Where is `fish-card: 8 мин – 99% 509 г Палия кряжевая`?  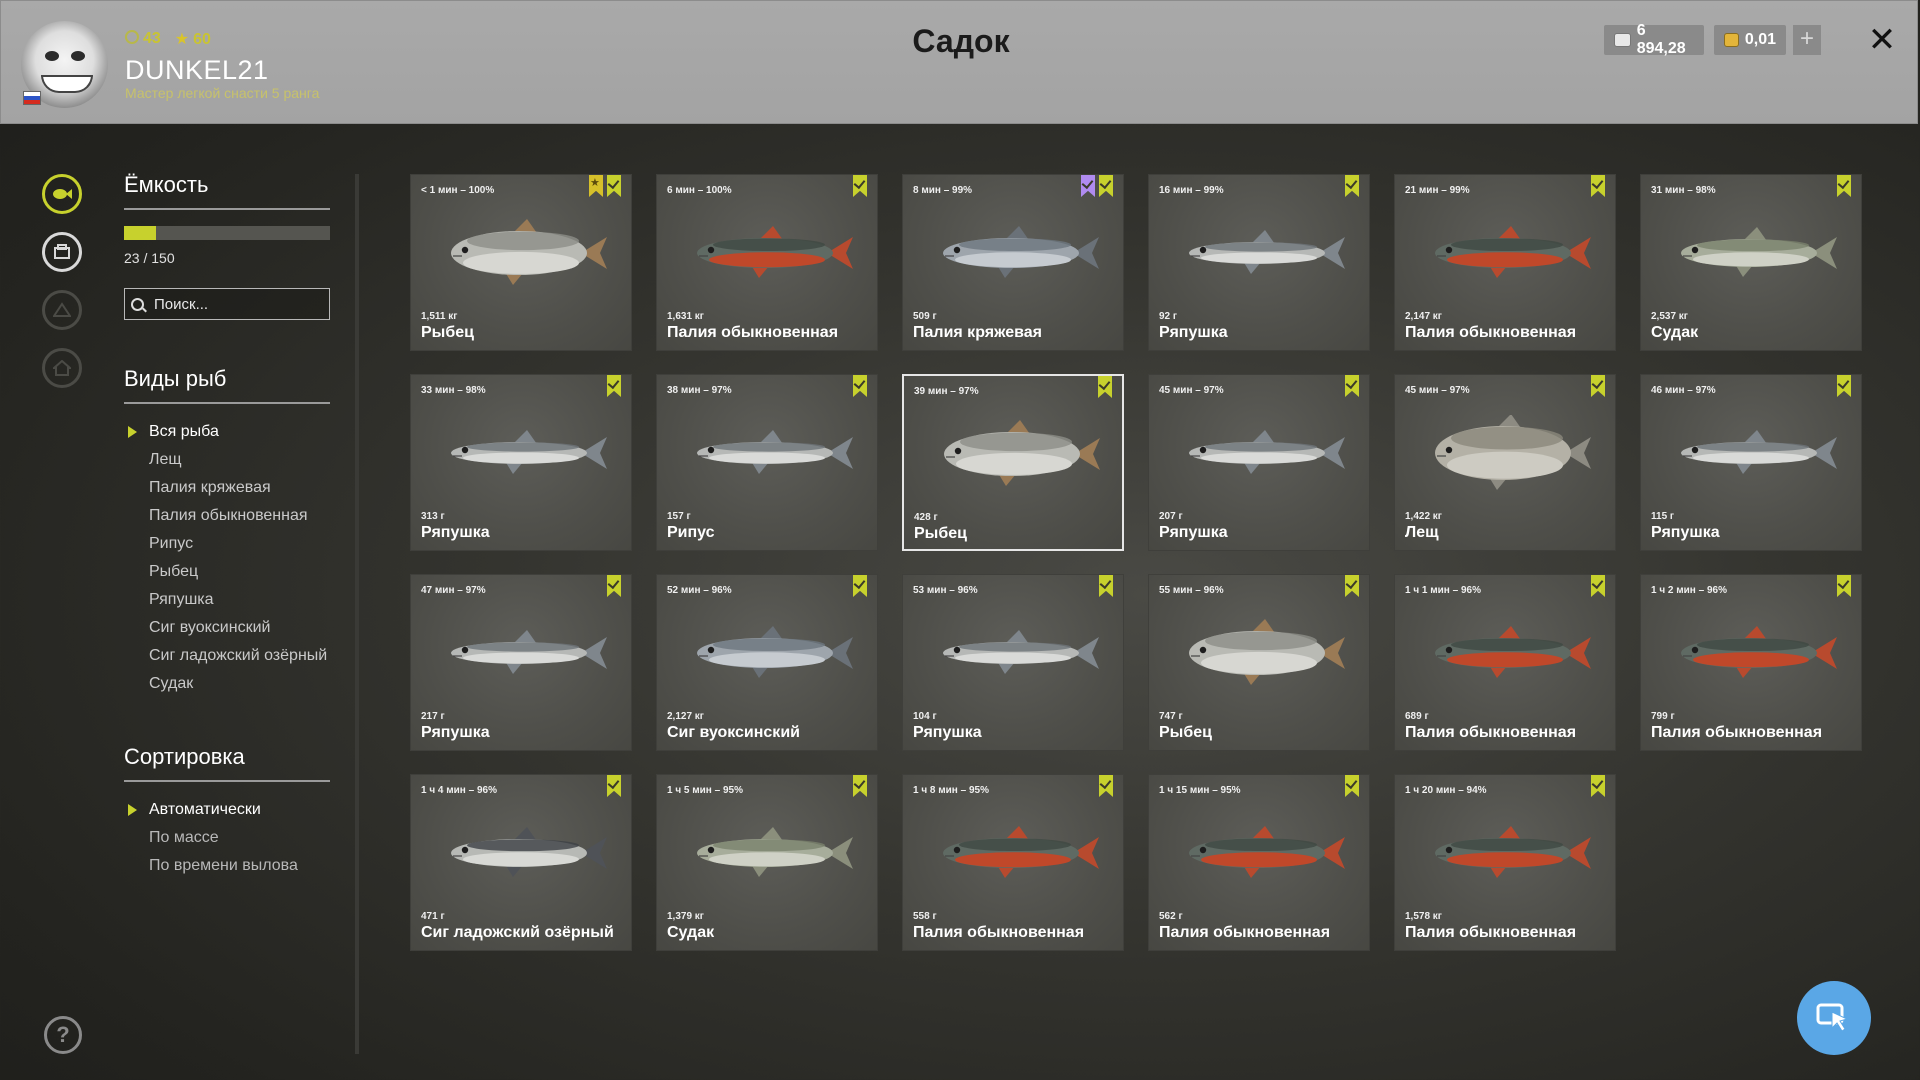 fish-card: 8 мин – 99% 509 г Палия кряжевая is located at coordinates (1013, 262).